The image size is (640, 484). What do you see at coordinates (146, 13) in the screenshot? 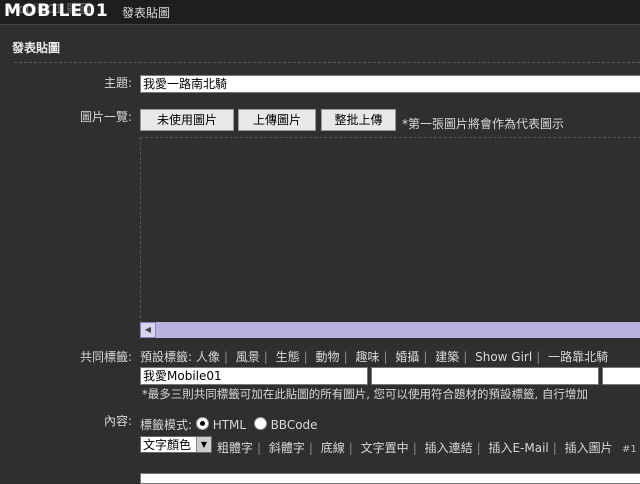
I see `breadcrumb-current: 發表貼圖` at bounding box center [146, 13].